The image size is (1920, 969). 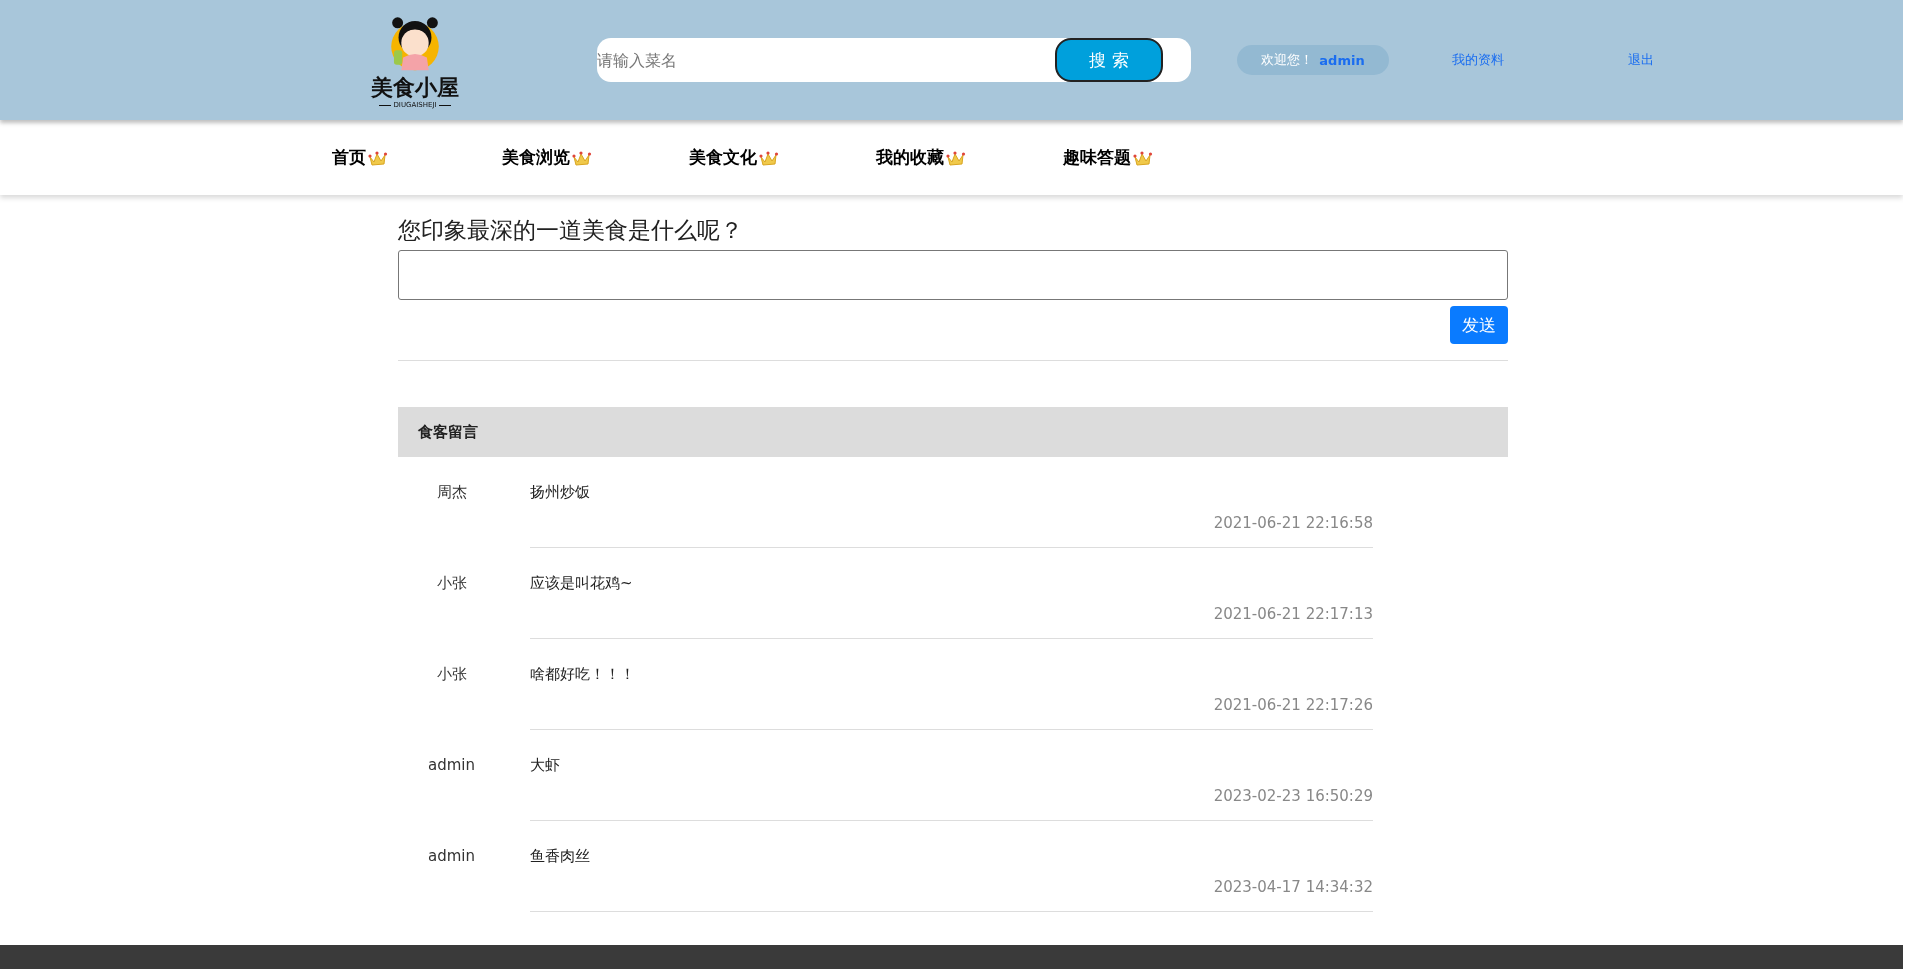 What do you see at coordinates (1293, 705) in the screenshot?
I see `comment-time: 2021-06-21 22:17:26` at bounding box center [1293, 705].